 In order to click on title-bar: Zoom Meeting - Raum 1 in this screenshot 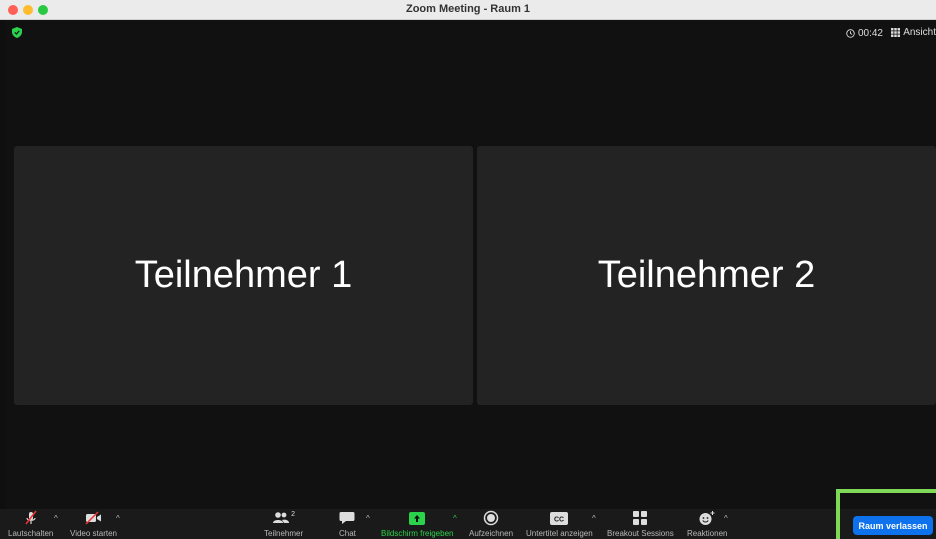, I will do `click(468, 10)`.